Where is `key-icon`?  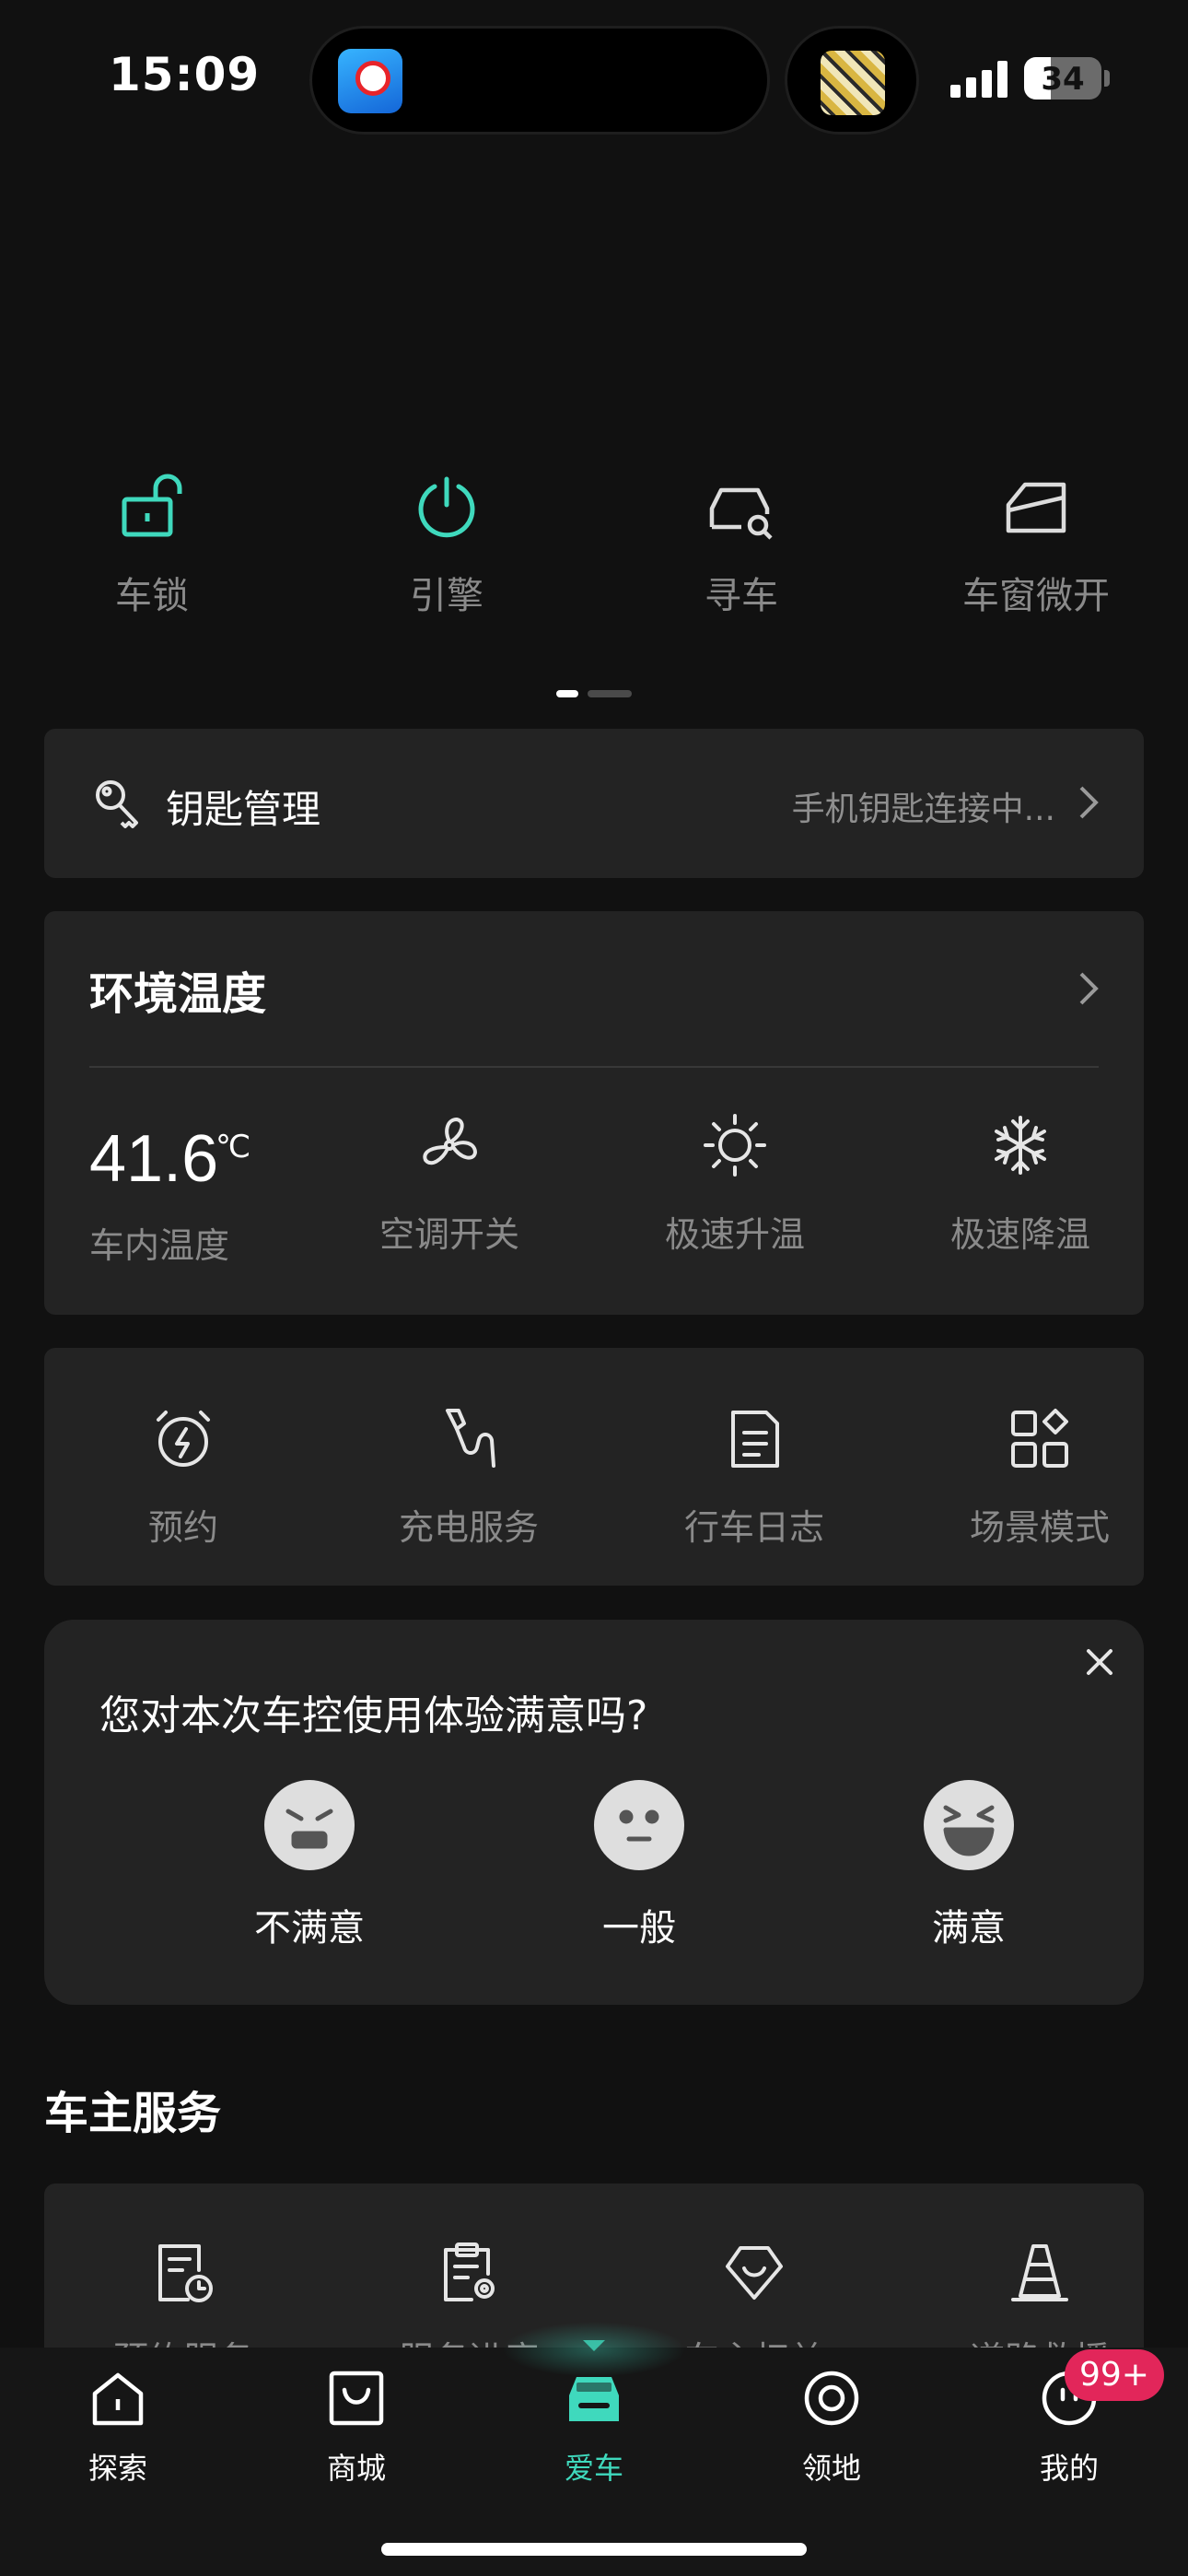
key-icon is located at coordinates (117, 804).